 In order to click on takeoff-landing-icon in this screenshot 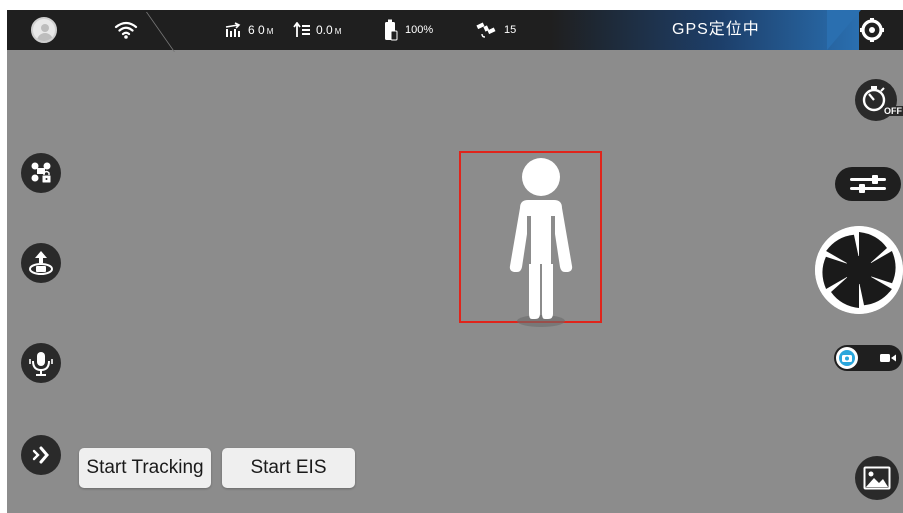, I will do `click(41, 263)`.